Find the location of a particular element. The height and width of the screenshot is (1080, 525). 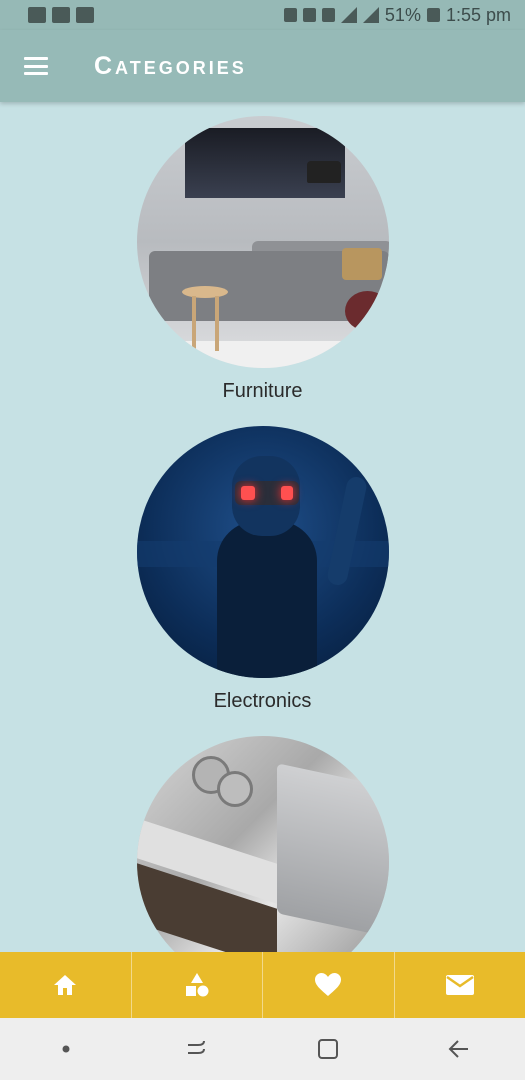

shapes-icon is located at coordinates (197, 985).